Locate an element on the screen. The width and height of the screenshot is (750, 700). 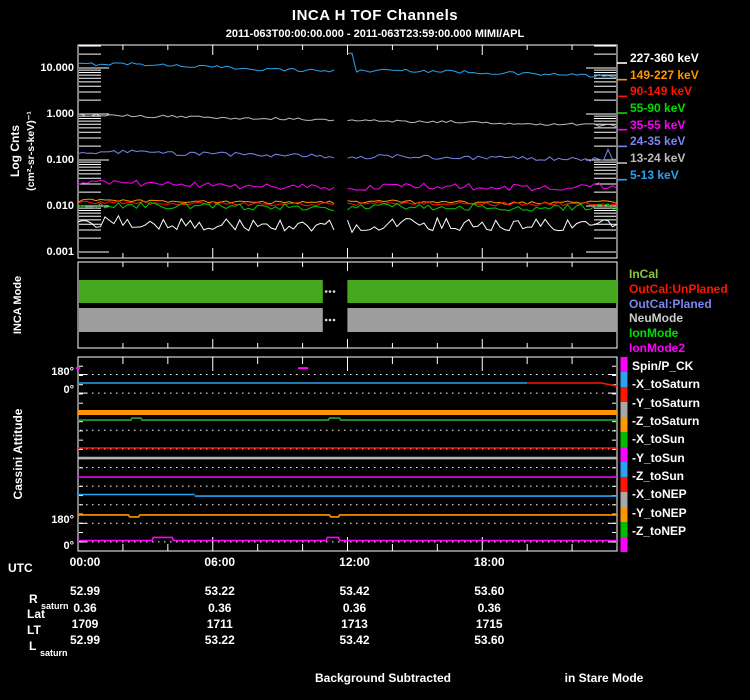
ephemeris-row-label-lat: Lat is located at coordinates (36, 614).